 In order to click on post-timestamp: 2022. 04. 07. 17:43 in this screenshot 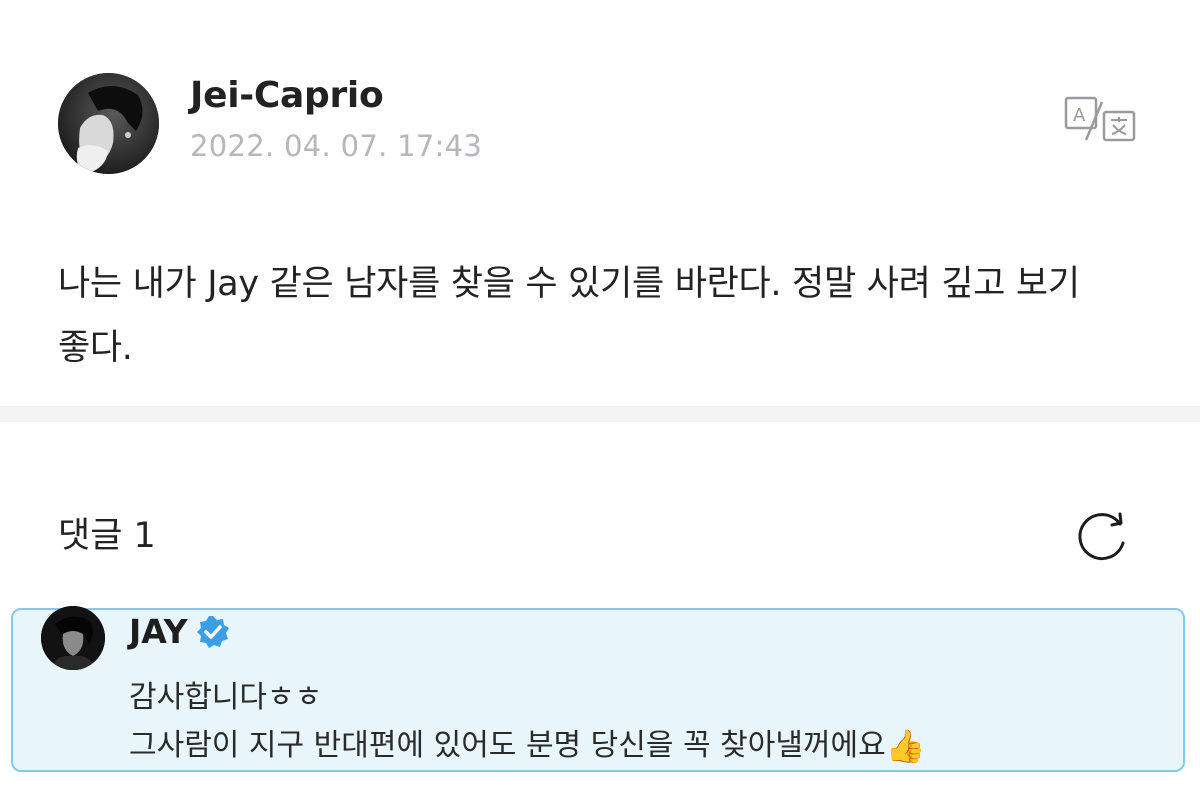, I will do `click(336, 146)`.